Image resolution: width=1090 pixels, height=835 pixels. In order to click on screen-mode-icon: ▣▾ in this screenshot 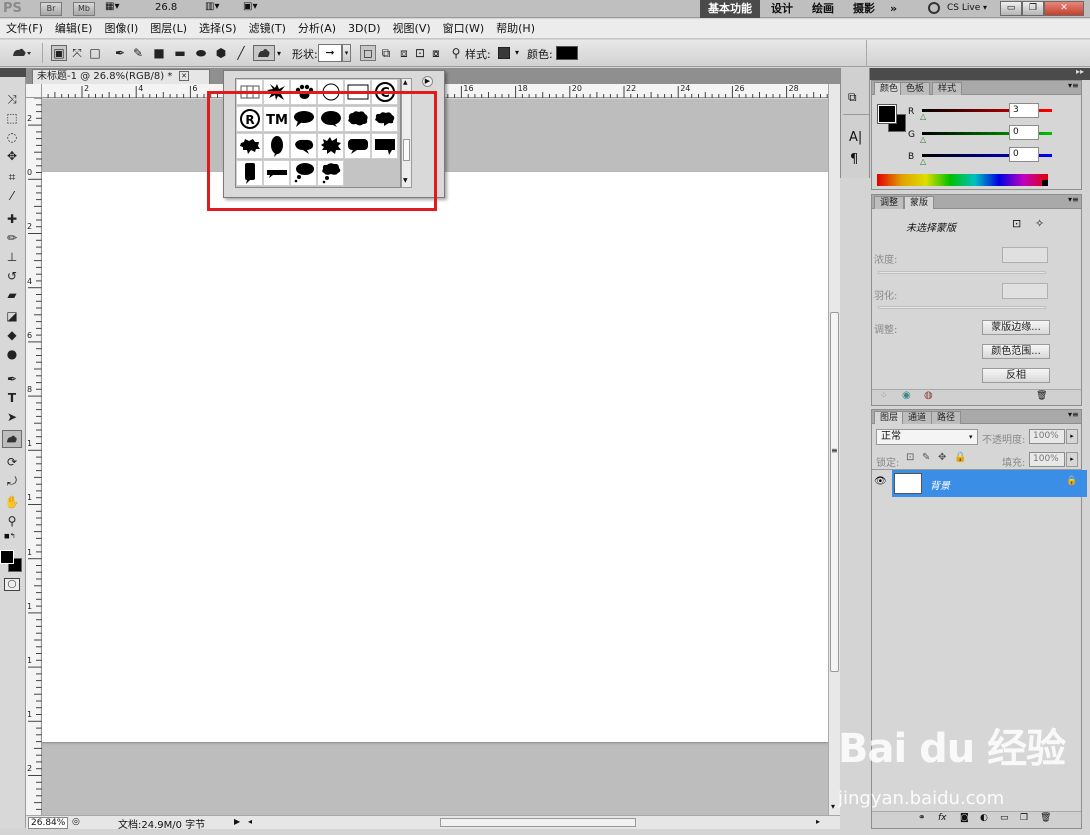, I will do `click(250, 6)`.